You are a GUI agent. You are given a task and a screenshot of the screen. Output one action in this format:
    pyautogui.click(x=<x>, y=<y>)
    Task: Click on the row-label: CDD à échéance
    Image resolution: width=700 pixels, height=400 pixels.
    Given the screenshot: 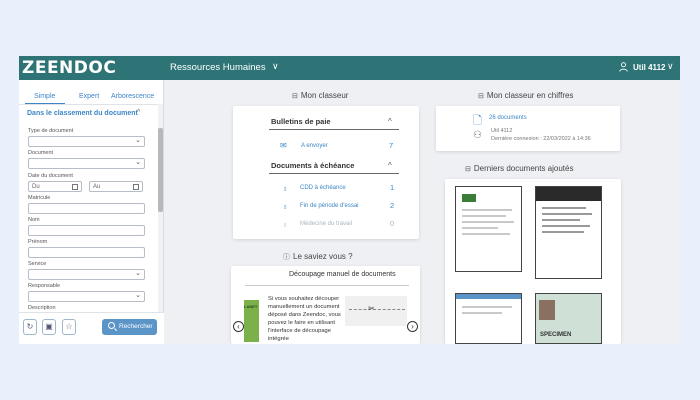 What is the action you would take?
    pyautogui.click(x=323, y=188)
    